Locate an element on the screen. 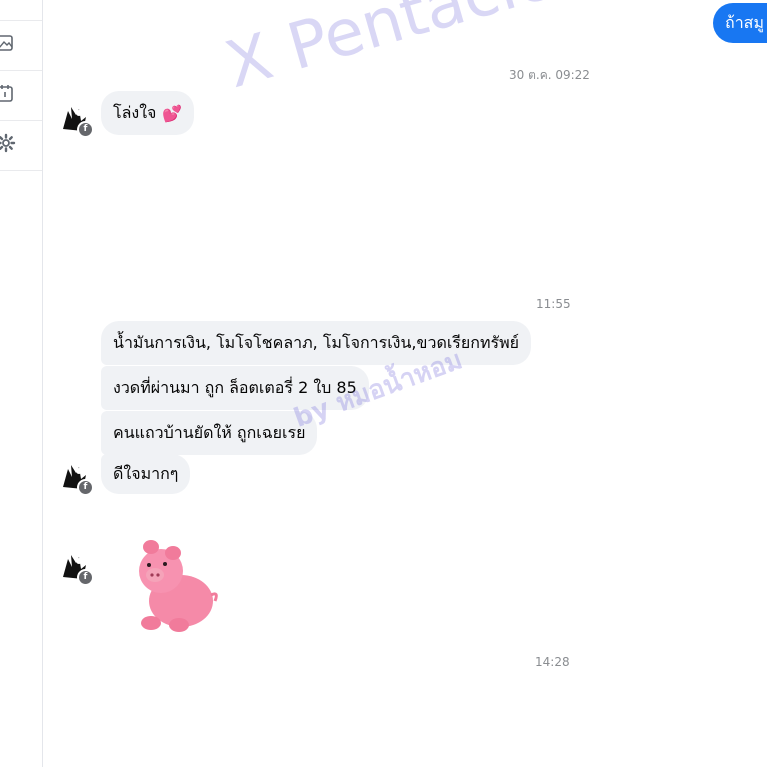  message-timestamp: 14:28 is located at coordinates (552, 662).